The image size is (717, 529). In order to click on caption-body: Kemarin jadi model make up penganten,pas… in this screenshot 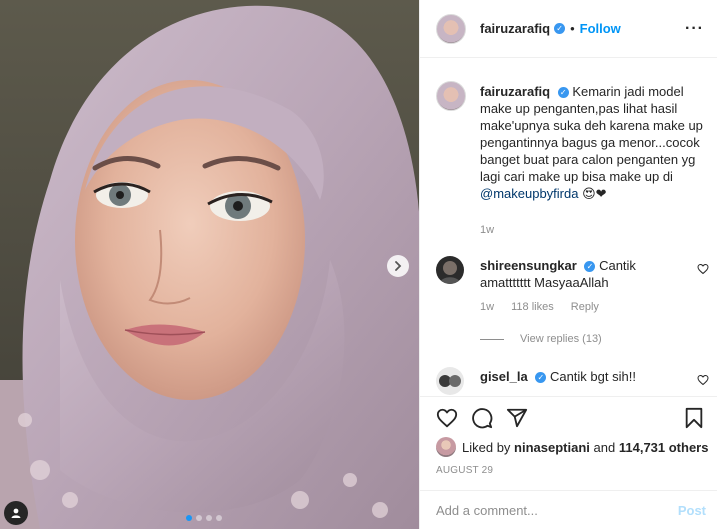, I will do `click(591, 134)`.